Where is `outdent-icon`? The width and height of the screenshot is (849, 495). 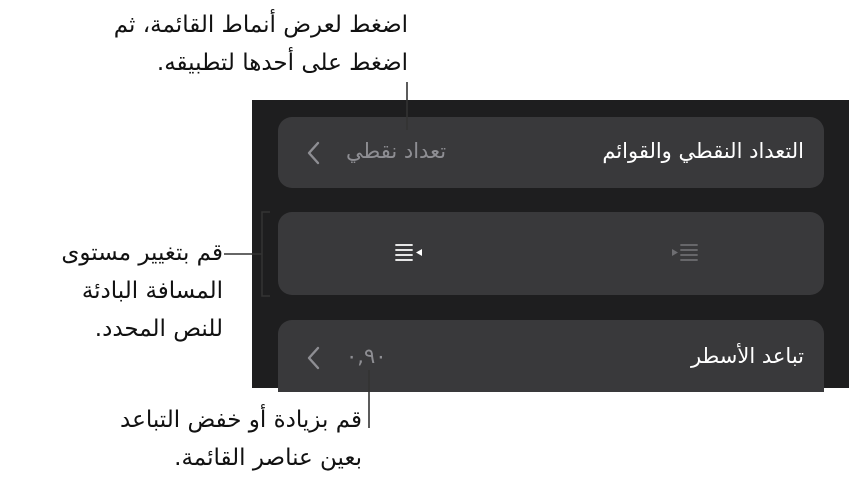
outdent-icon is located at coordinates (410, 254).